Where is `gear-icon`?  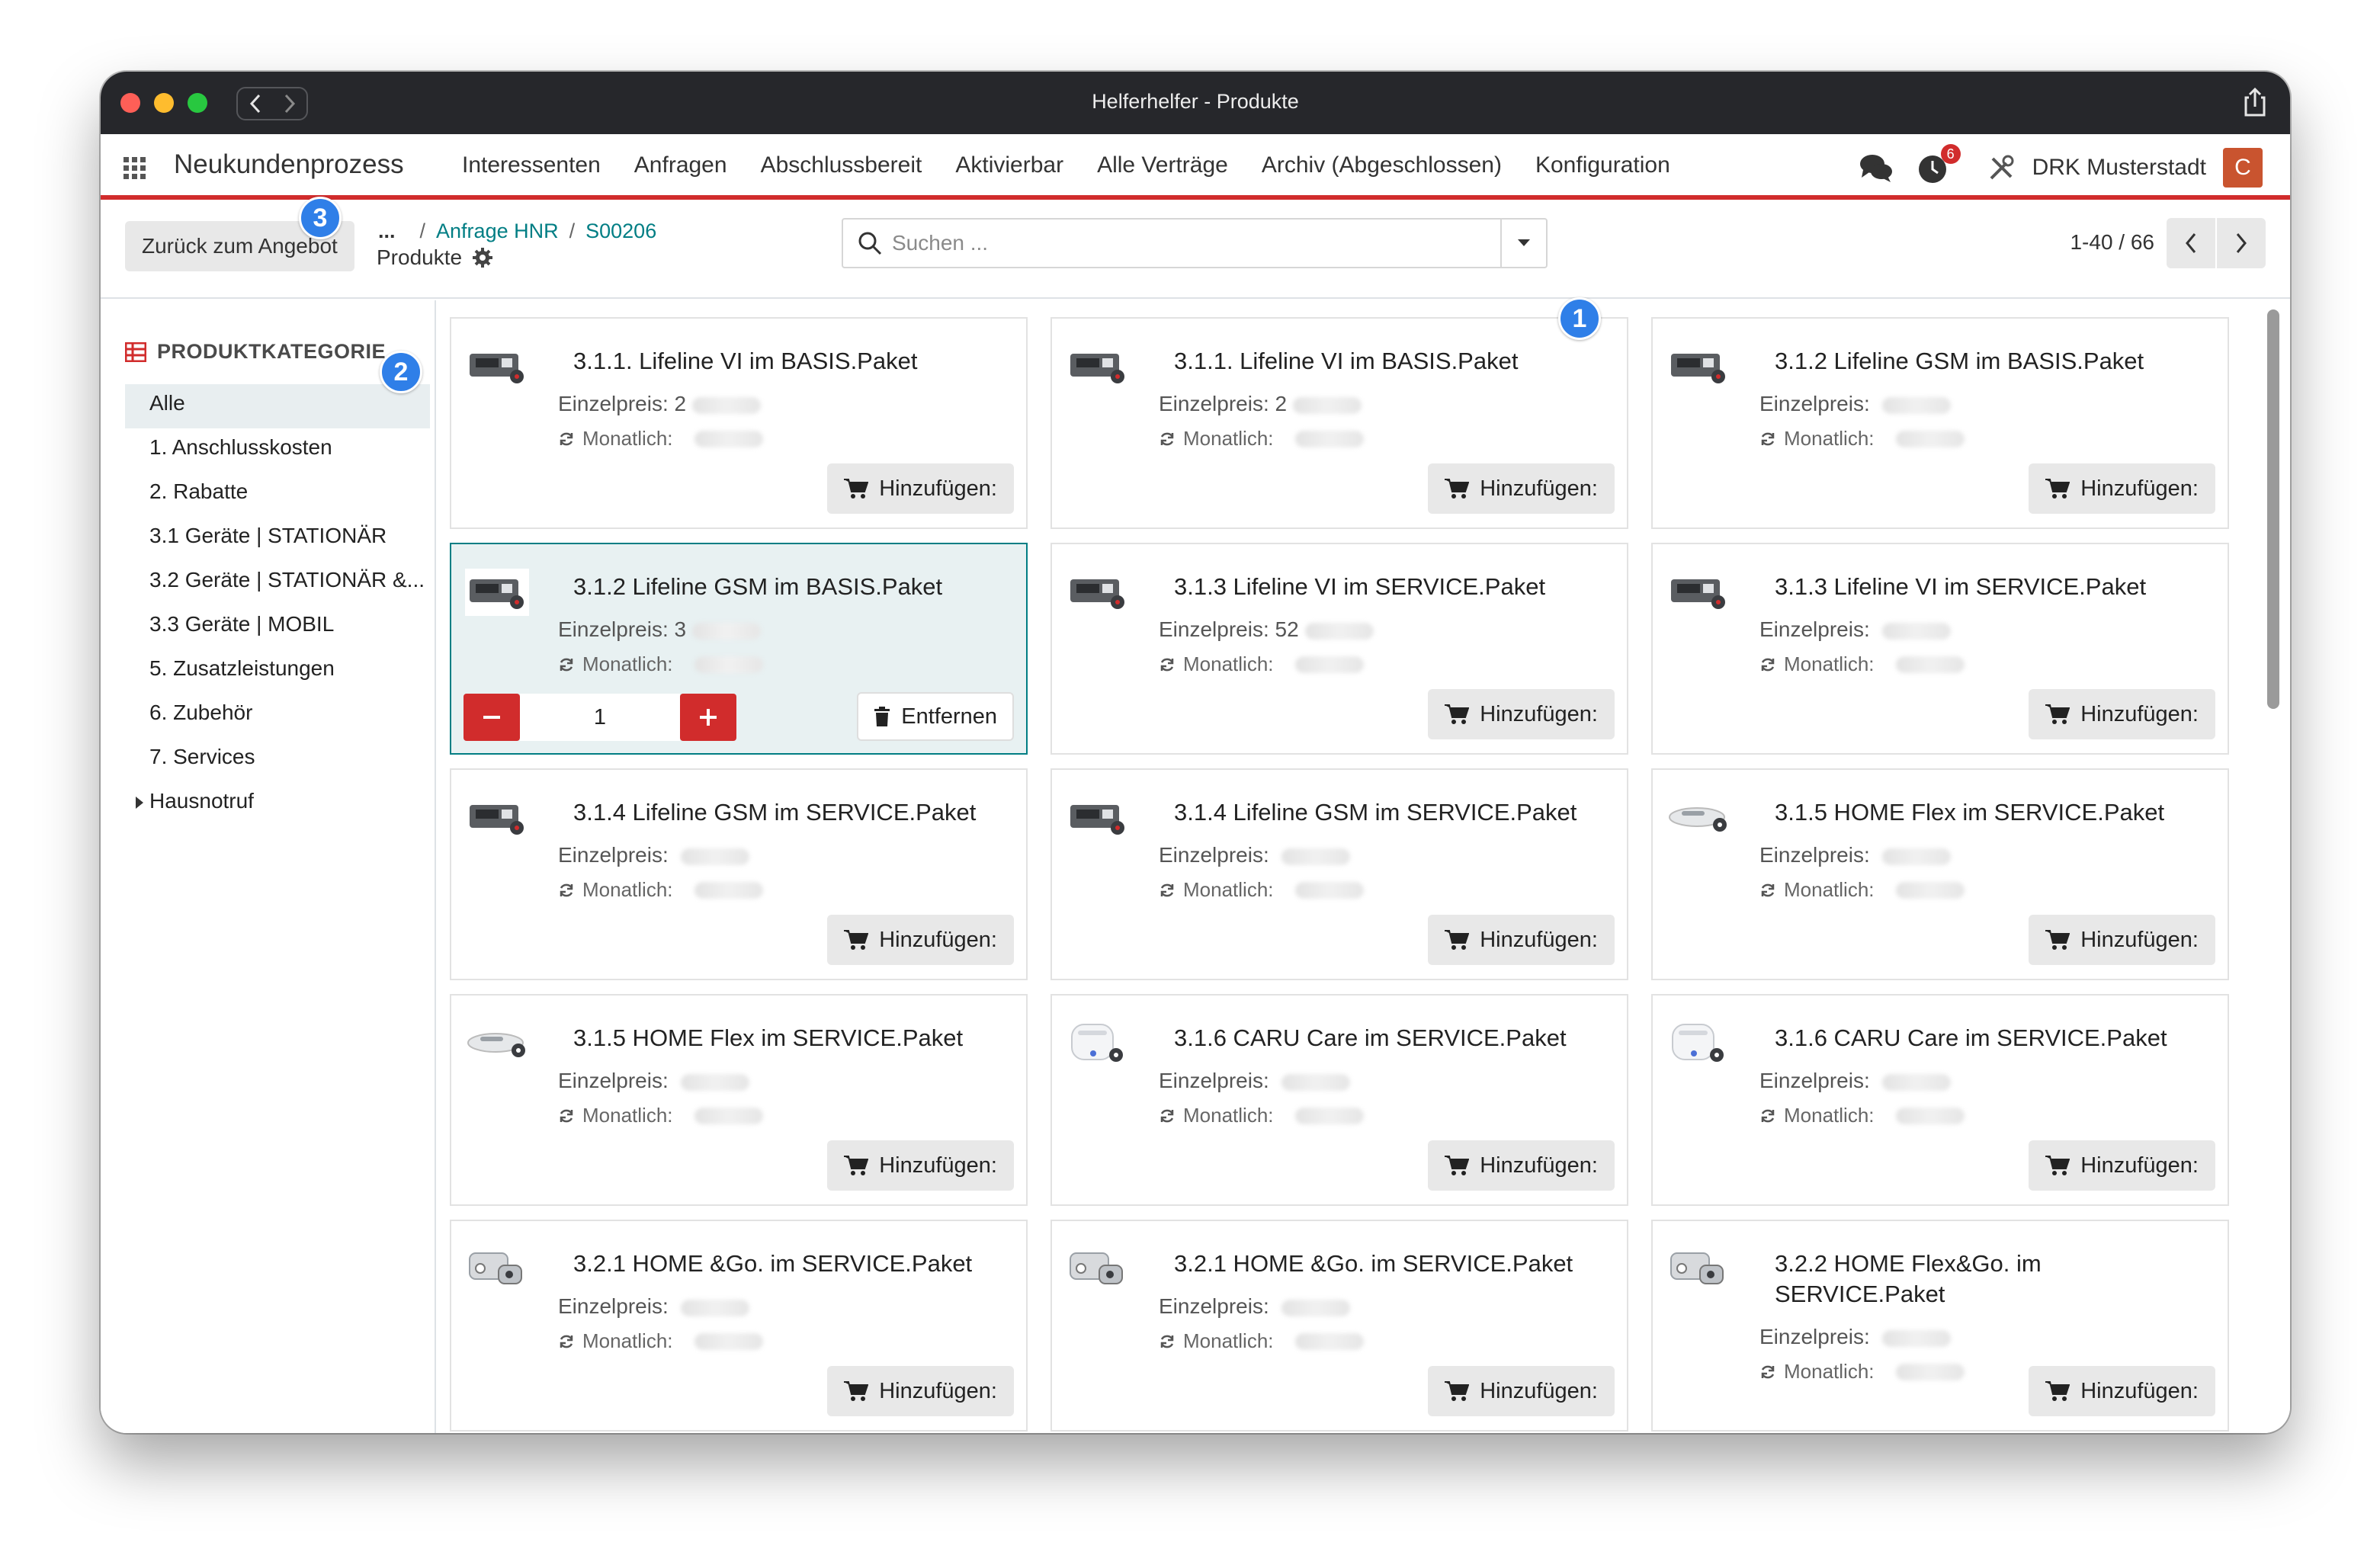
gear-icon is located at coordinates (483, 258).